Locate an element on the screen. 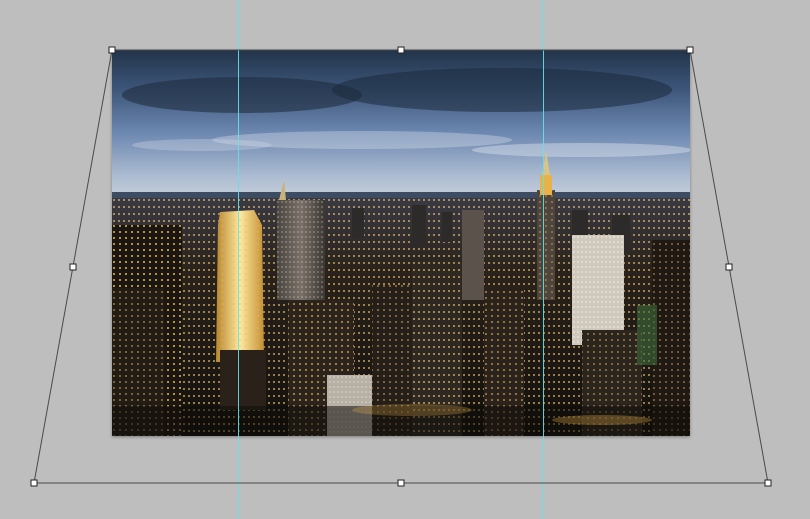 This screenshot has height=519, width=810. transform-handle-bottom-left is located at coordinates (34, 483).